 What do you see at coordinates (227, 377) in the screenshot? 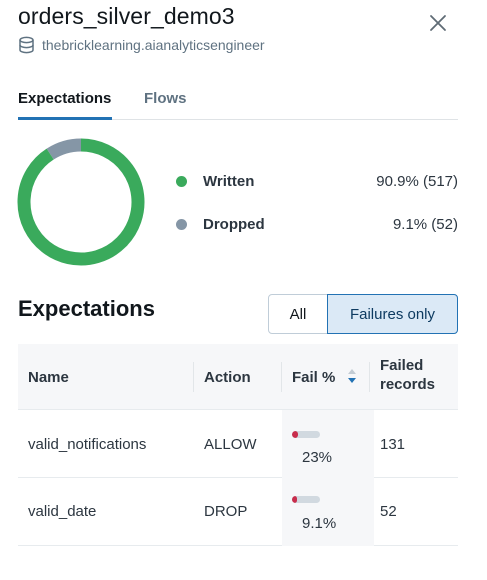
I see `column-action: Action` at bounding box center [227, 377].